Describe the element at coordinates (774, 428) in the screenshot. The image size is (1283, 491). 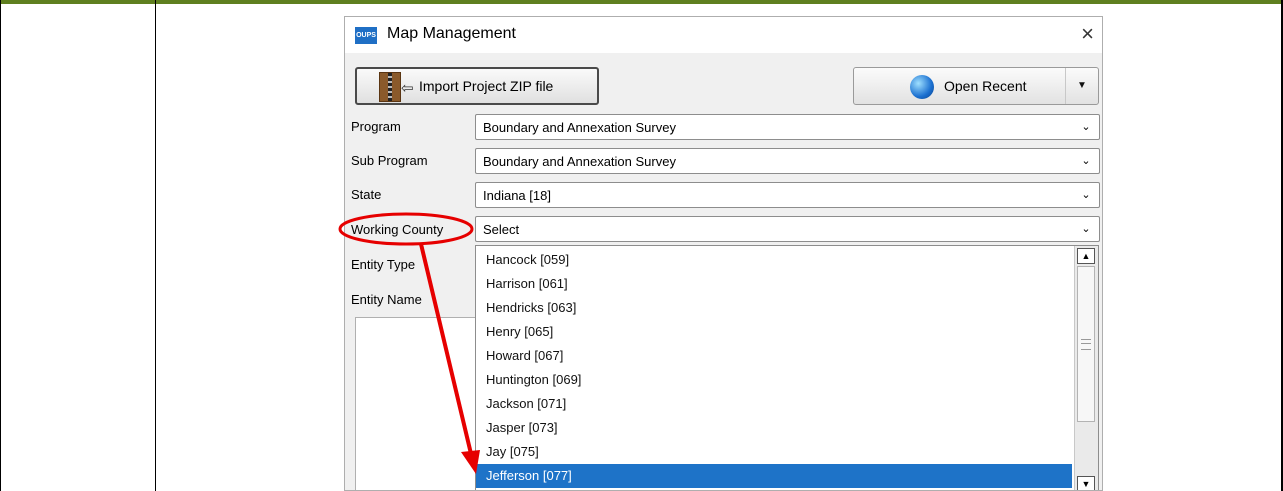
I see `county-option: Jasper [073]` at that location.